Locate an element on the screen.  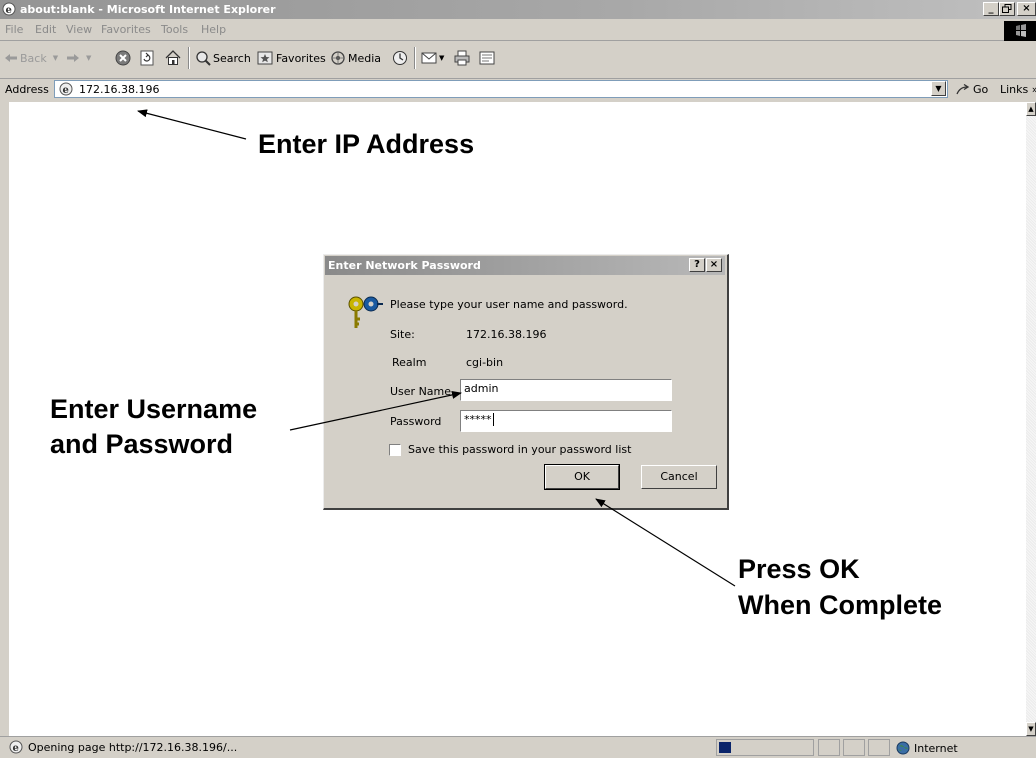
back-arrow-icon is located at coordinates (11, 58).